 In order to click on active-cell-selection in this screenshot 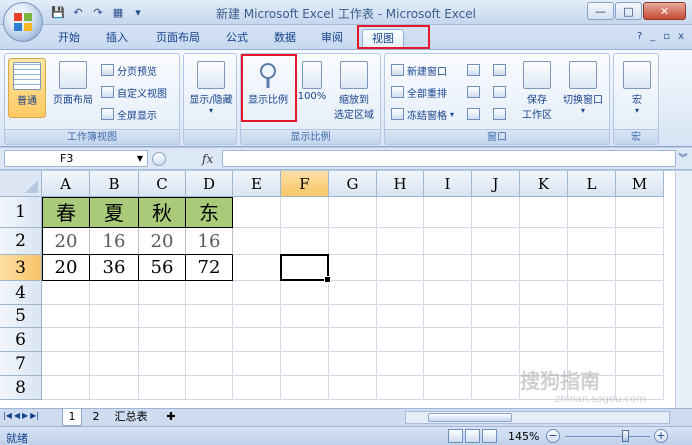, I will do `click(305, 268)`.